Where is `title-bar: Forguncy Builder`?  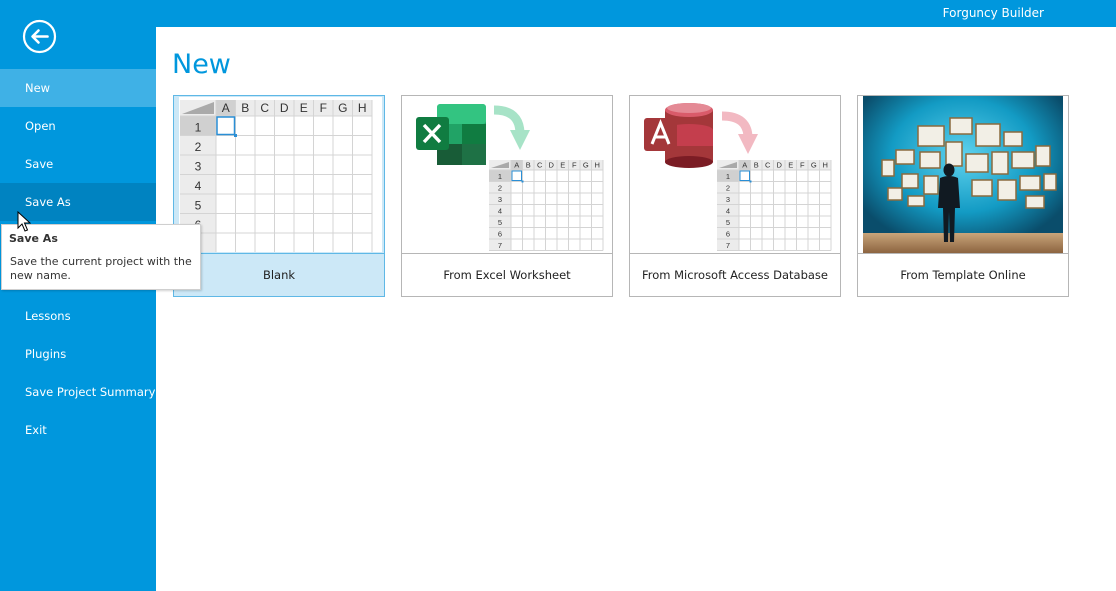
title-bar: Forguncy Builder is located at coordinates (636, 13).